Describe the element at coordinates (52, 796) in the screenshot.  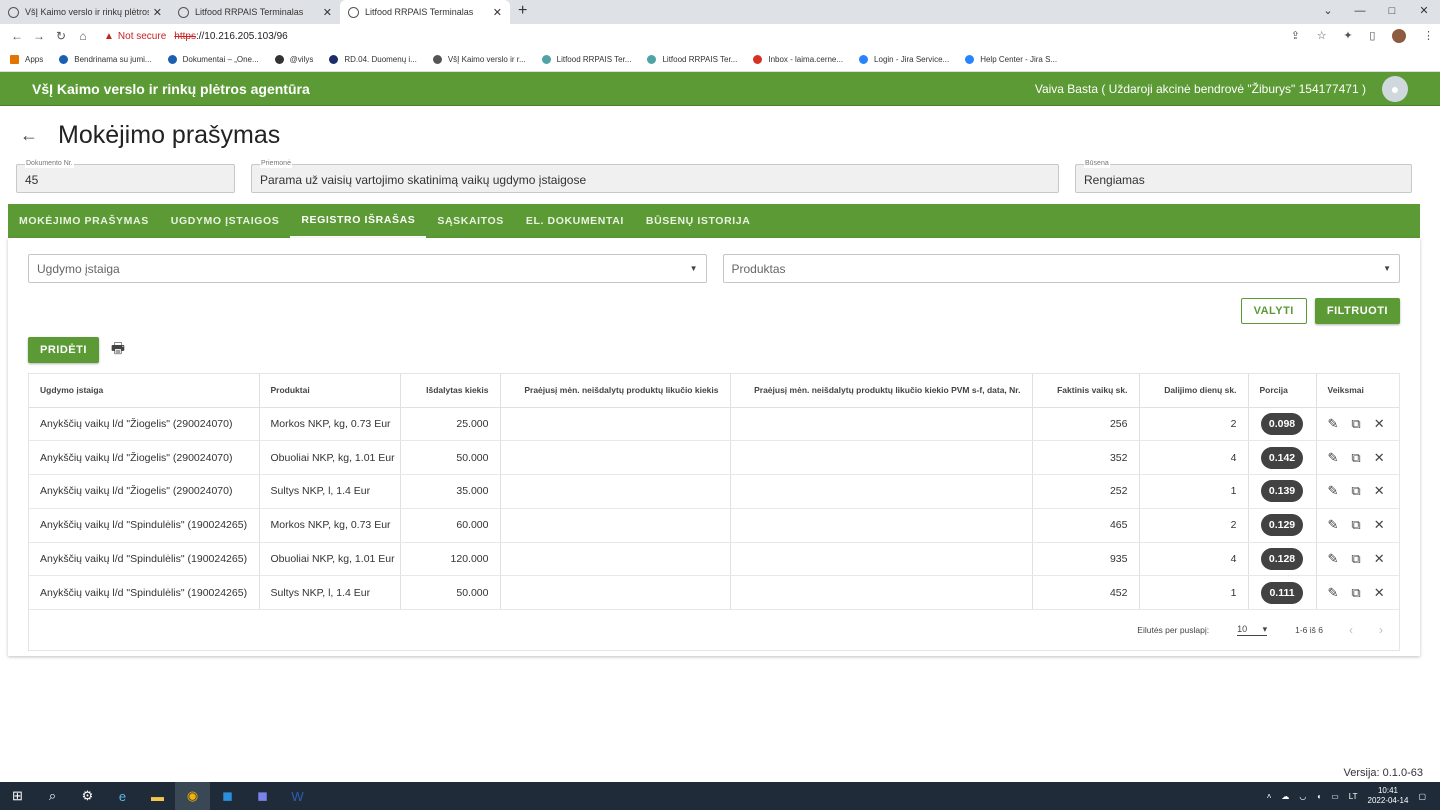
I see `search-icon: ⌕` at that location.